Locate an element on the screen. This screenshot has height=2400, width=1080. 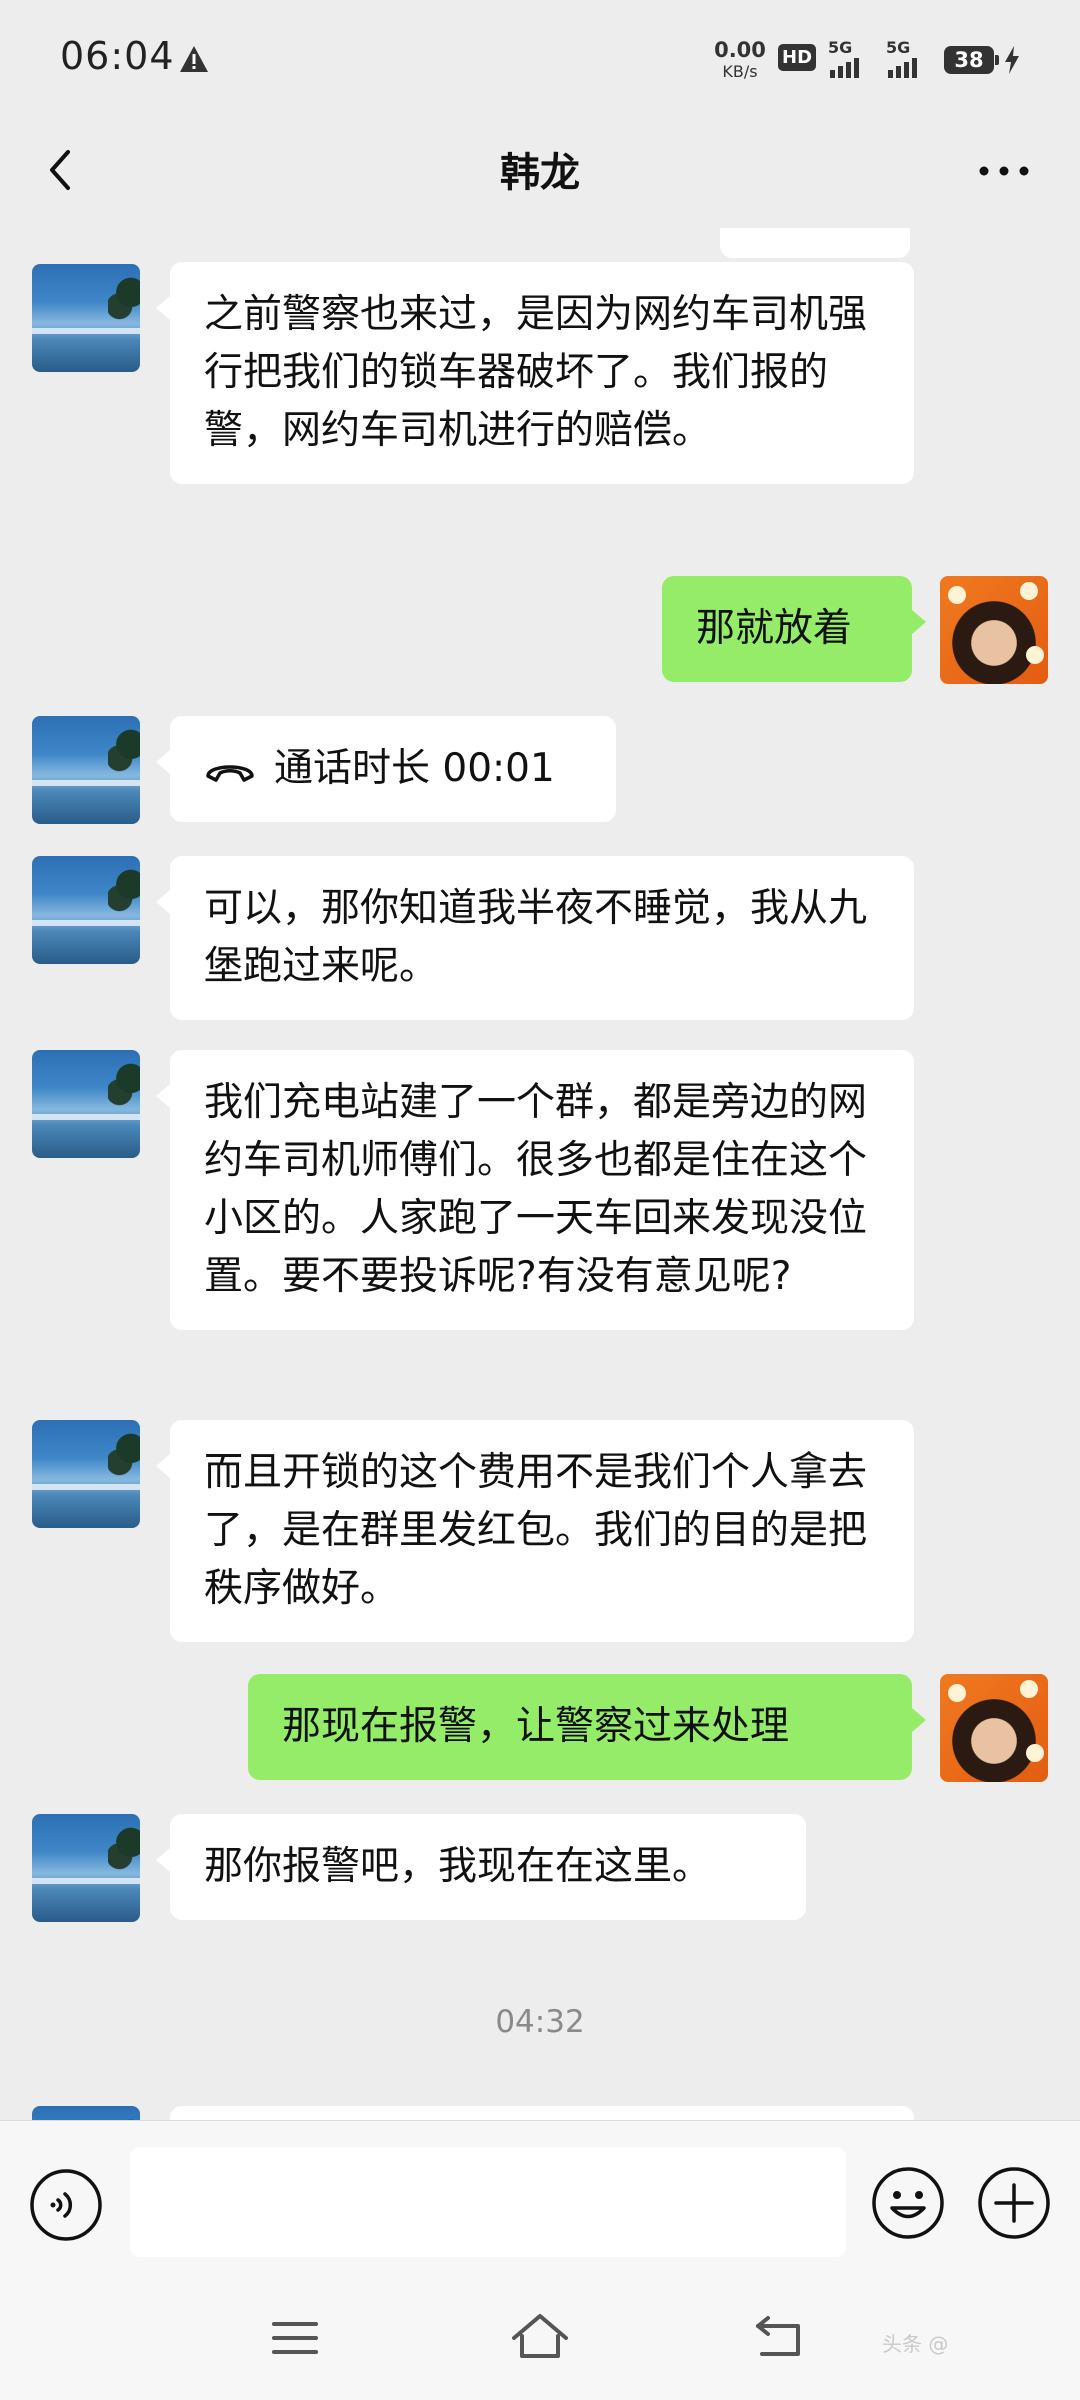
more-icon is located at coordinates (1004, 171).